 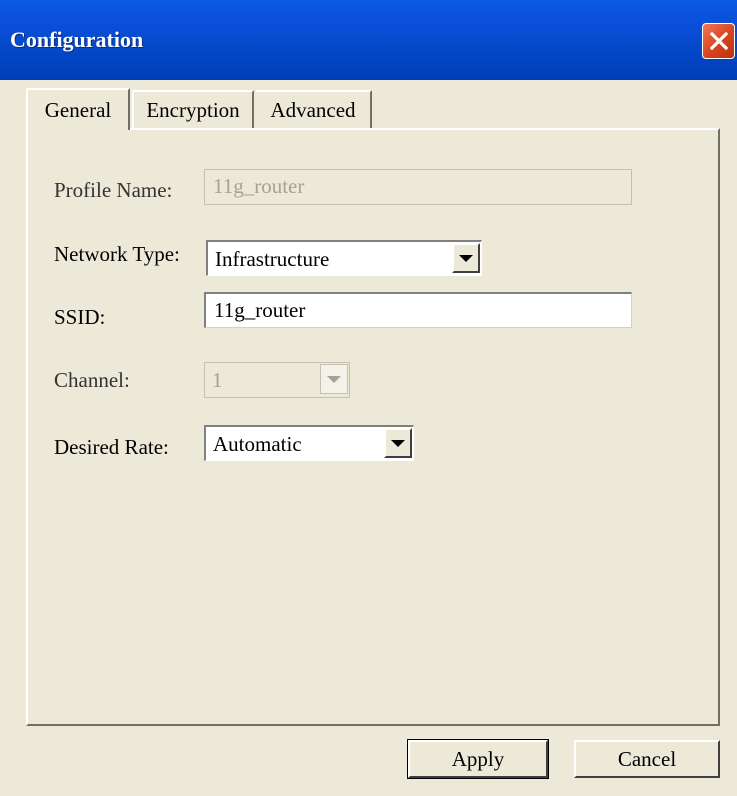 I want to click on tab-encryption: Encryption, so click(x=193, y=109).